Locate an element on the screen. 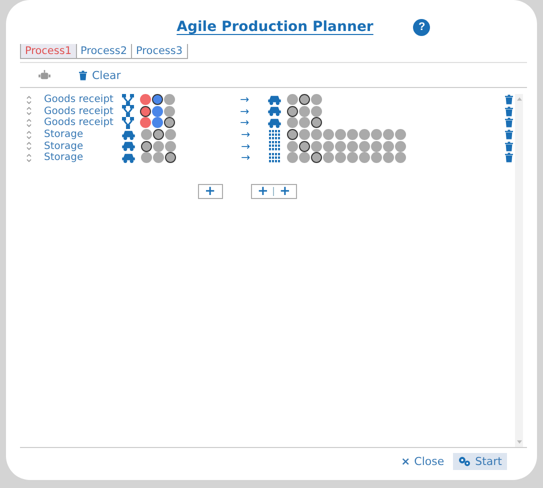 The width and height of the screenshot is (543, 488). robot-icon is located at coordinates (44, 75).